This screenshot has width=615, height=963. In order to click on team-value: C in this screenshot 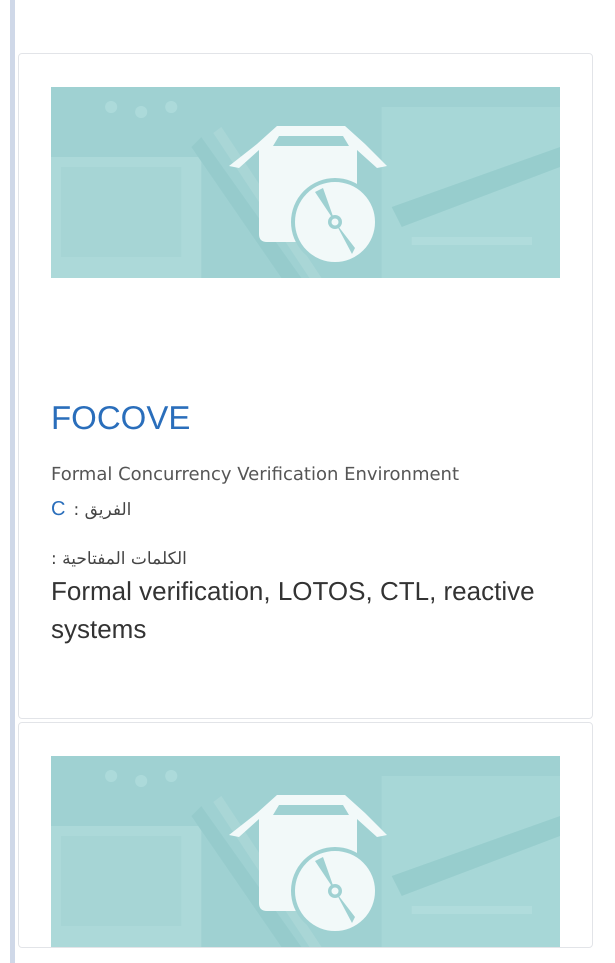, I will do `click(58, 509)`.